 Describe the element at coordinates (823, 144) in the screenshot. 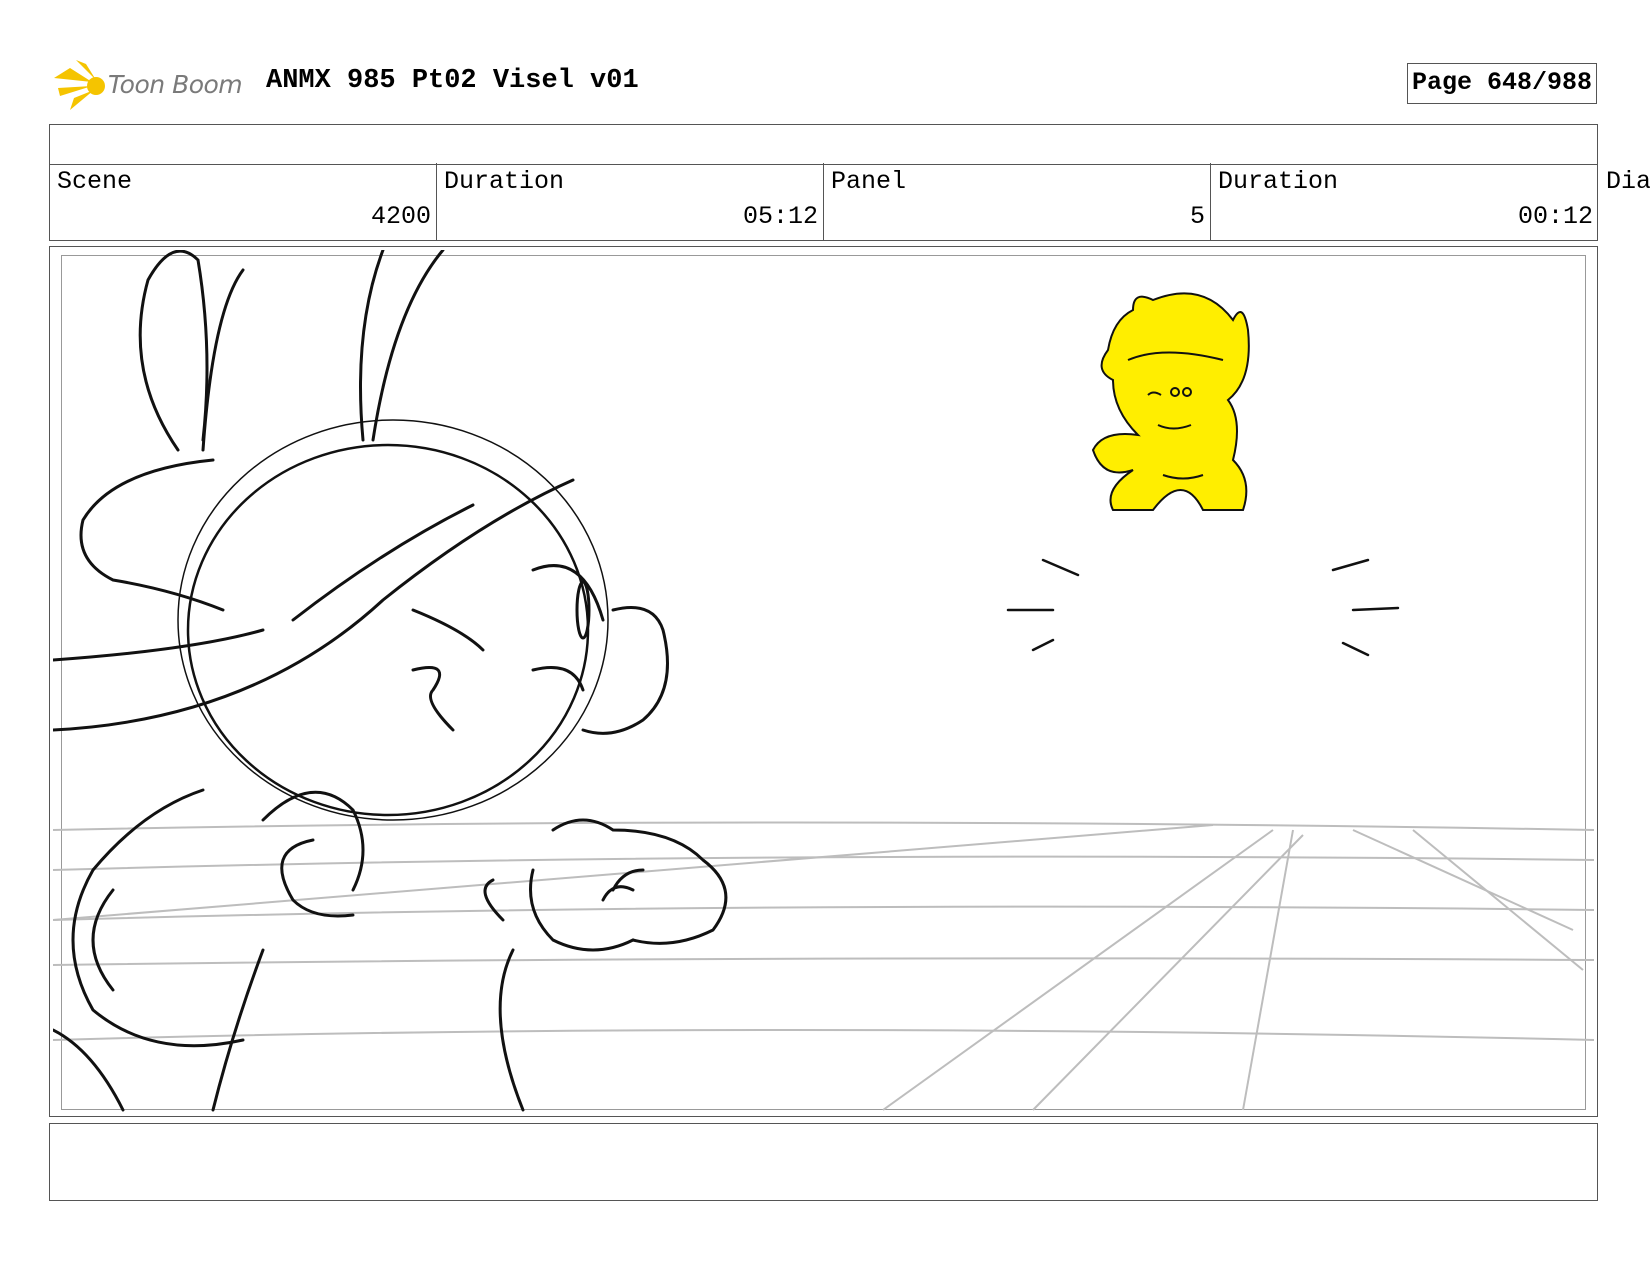

I see `header-band` at that location.